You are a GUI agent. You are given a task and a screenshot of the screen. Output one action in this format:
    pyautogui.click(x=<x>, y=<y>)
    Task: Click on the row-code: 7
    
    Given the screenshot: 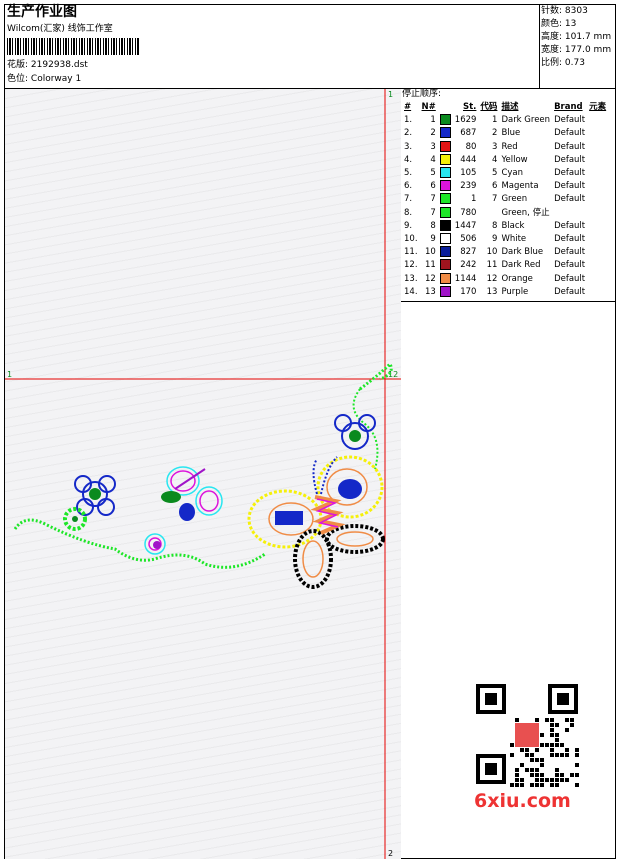 What is the action you would take?
    pyautogui.click(x=495, y=199)
    